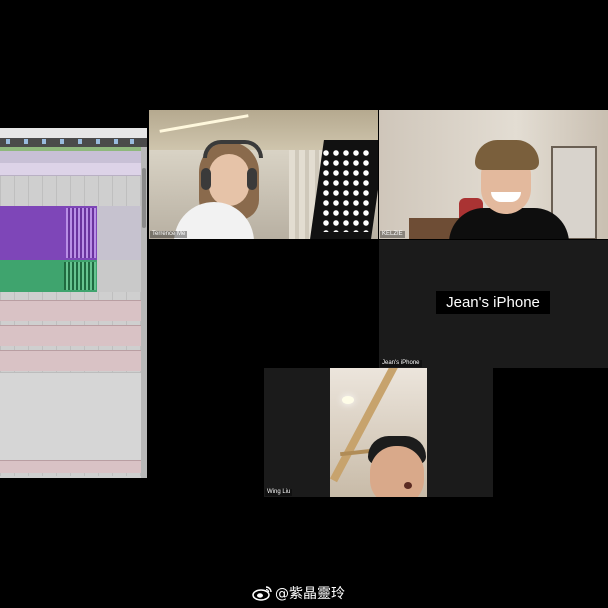  I want to click on watermark: @紫晶靈玲, so click(298, 593).